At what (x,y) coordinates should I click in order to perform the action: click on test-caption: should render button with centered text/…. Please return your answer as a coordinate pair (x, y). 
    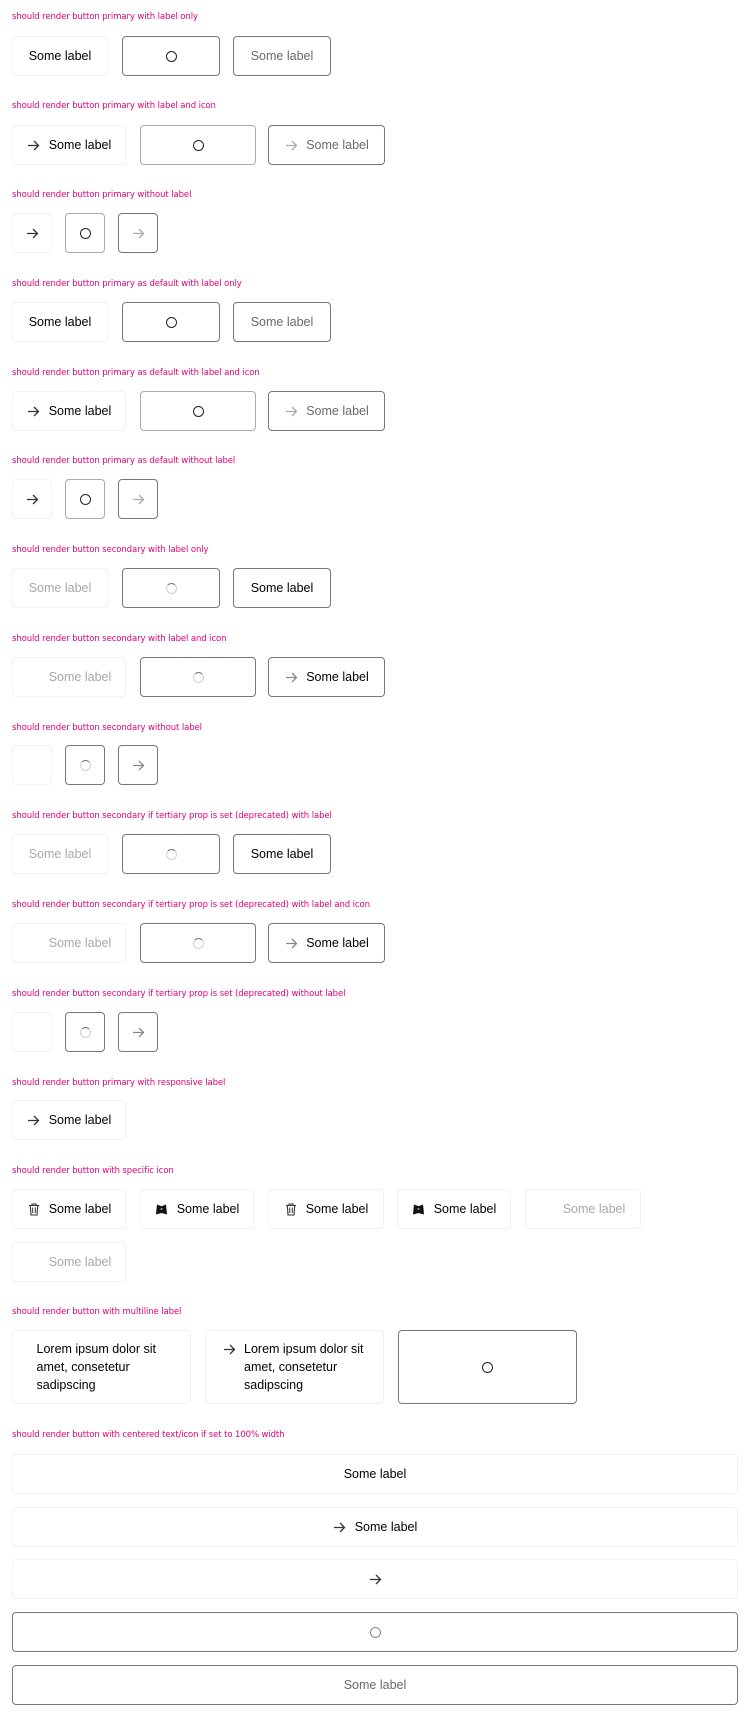
    Looking at the image, I should click on (148, 1435).